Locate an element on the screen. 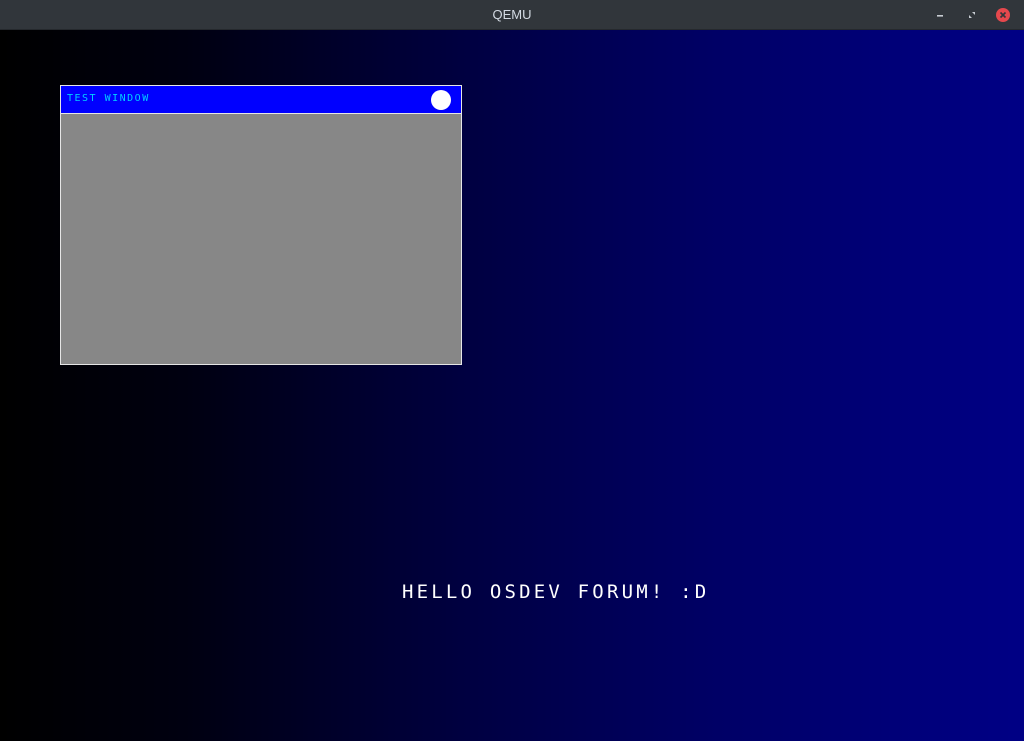 Image resolution: width=1024 pixels, height=741 pixels. test-window-title: TEST WINDOW is located at coordinates (108, 98).